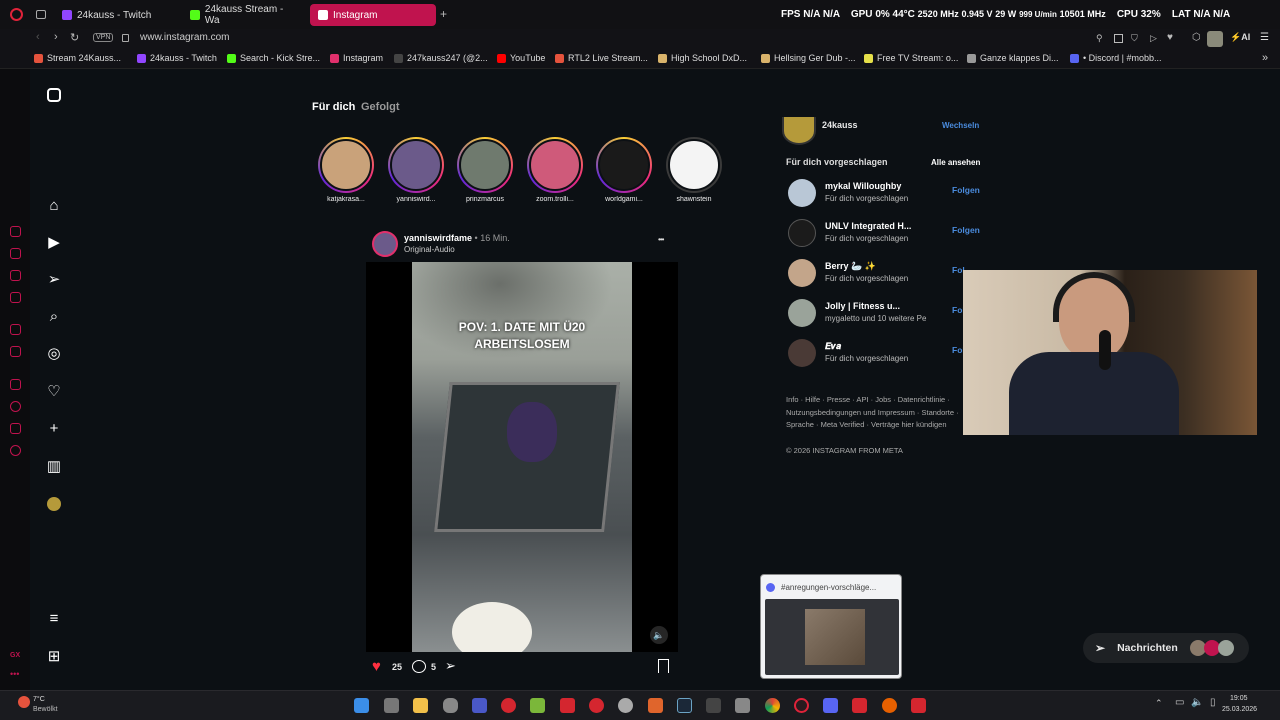 Image resolution: width=1280 pixels, height=720 pixels. What do you see at coordinates (1265, 58) in the screenshot?
I see `bookmarks-overflow-icon: »` at bounding box center [1265, 58].